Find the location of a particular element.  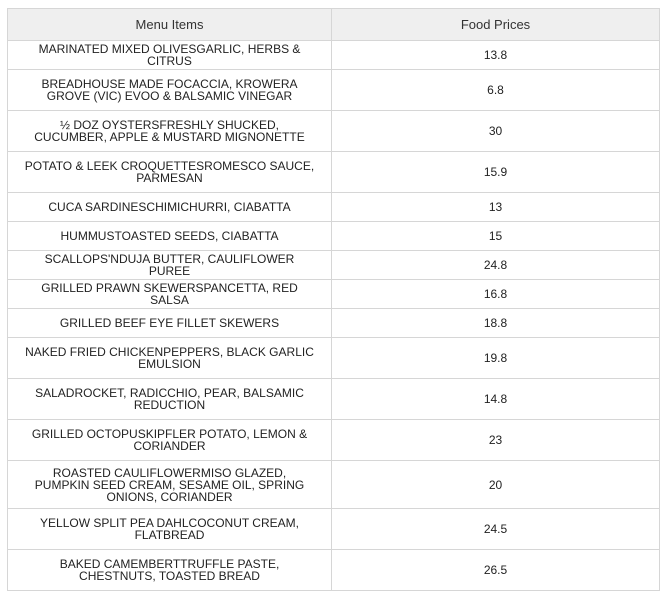

food-price-cell: 19.8 is located at coordinates (495, 358).